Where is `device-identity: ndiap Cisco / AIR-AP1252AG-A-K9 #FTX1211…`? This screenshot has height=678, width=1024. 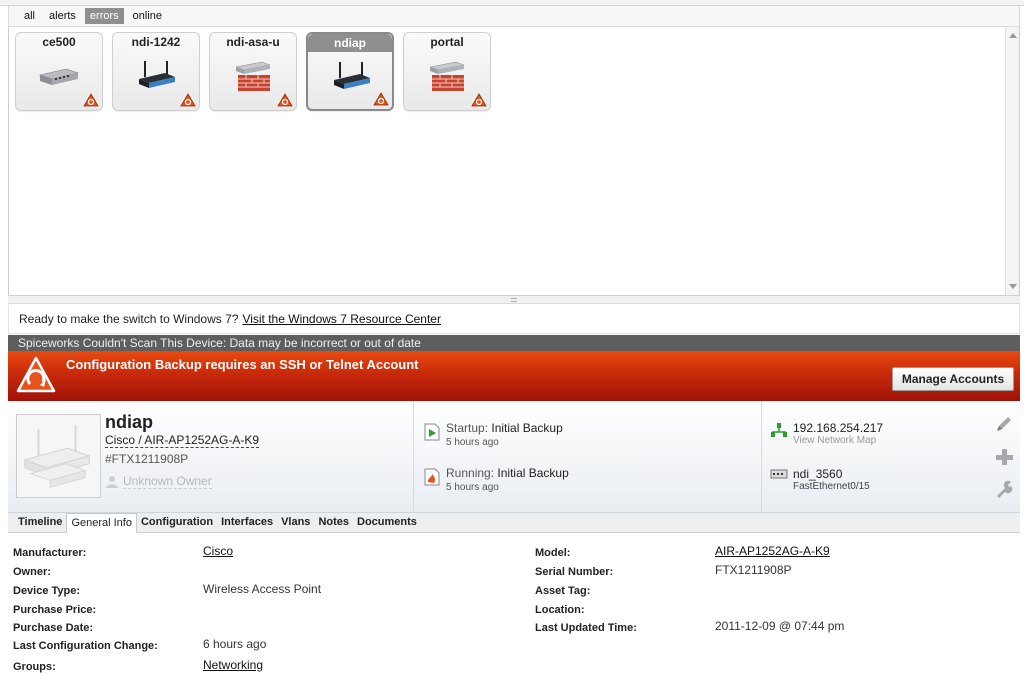 device-identity: ndiap Cisco / AIR-AP1252AG-A-K9 #FTX1211… is located at coordinates (211, 457).